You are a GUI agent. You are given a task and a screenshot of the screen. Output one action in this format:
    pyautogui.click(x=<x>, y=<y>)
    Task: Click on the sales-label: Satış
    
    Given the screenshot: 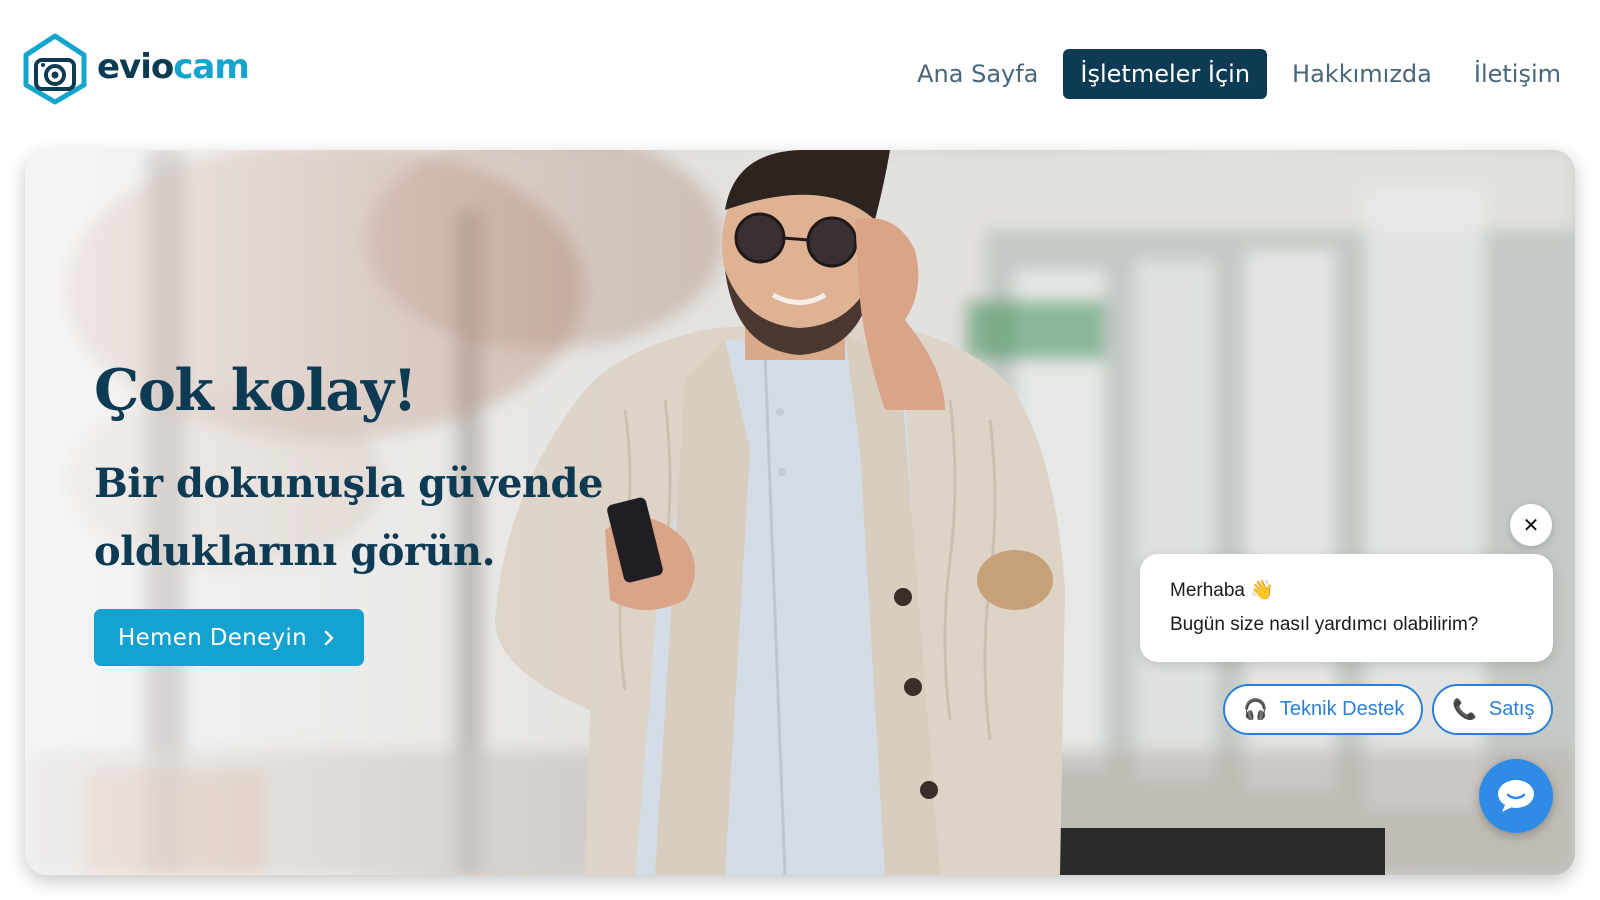 What is the action you would take?
    pyautogui.click(x=1511, y=709)
    